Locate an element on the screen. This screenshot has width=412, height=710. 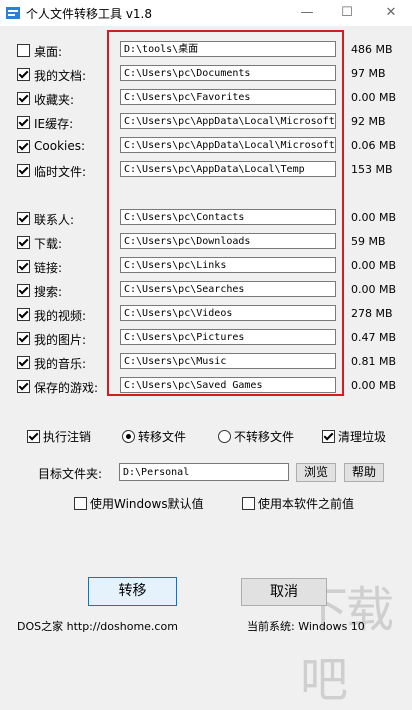
target-folder-input: D:\Personal is located at coordinates (204, 472).